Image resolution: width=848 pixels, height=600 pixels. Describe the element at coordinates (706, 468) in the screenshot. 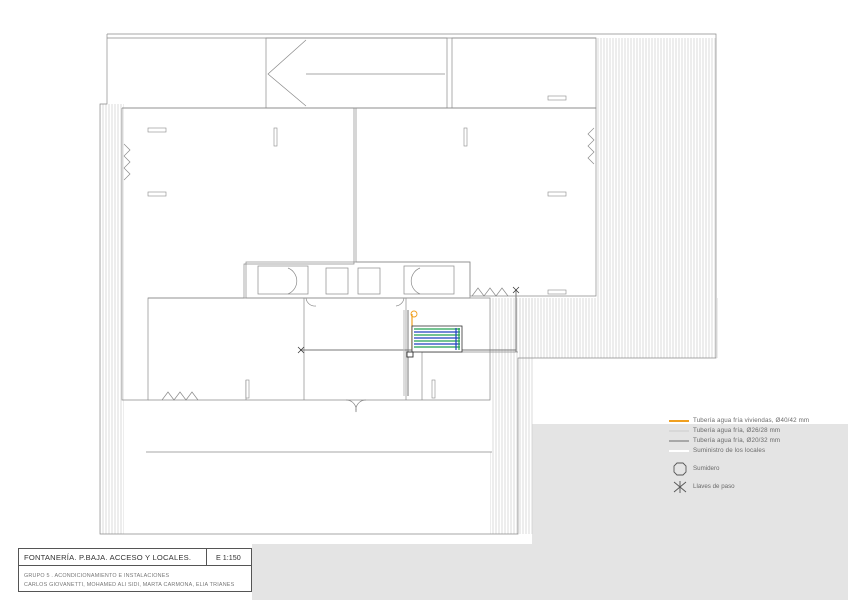

I see `legend-label: Sumidero` at that location.